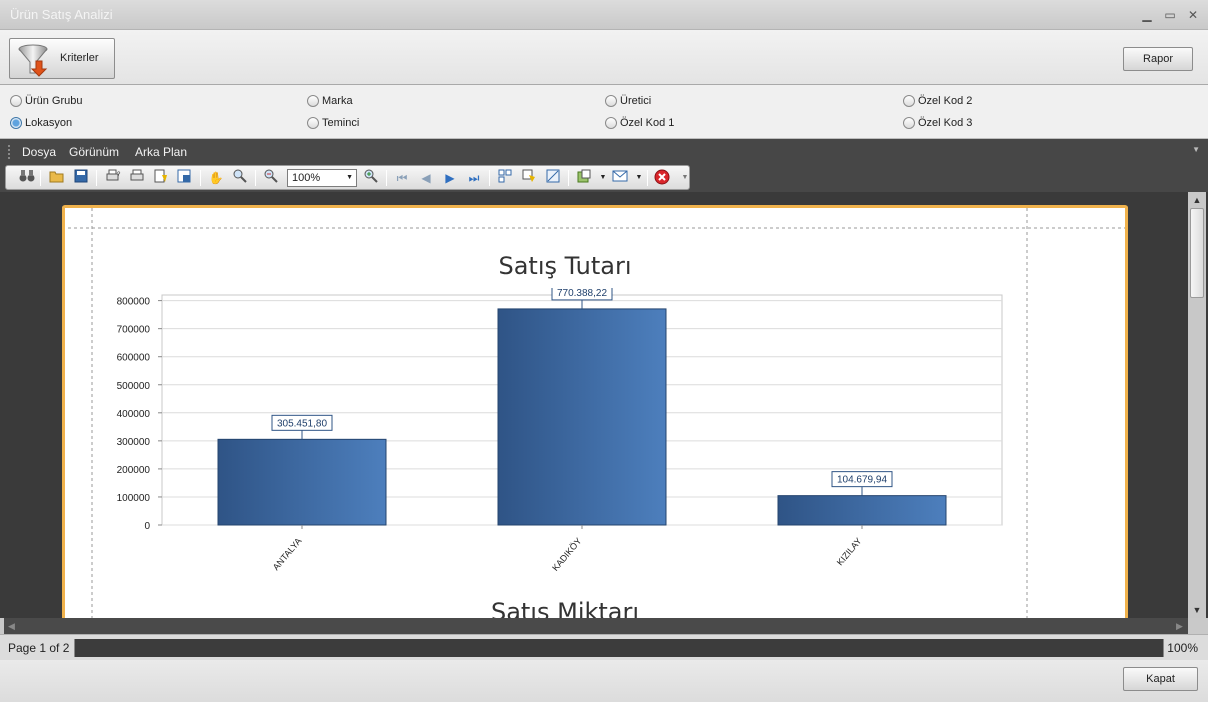 Image resolution: width=1208 pixels, height=702 pixels. I want to click on x-tick-label: KADIKÖY, so click(566, 554).